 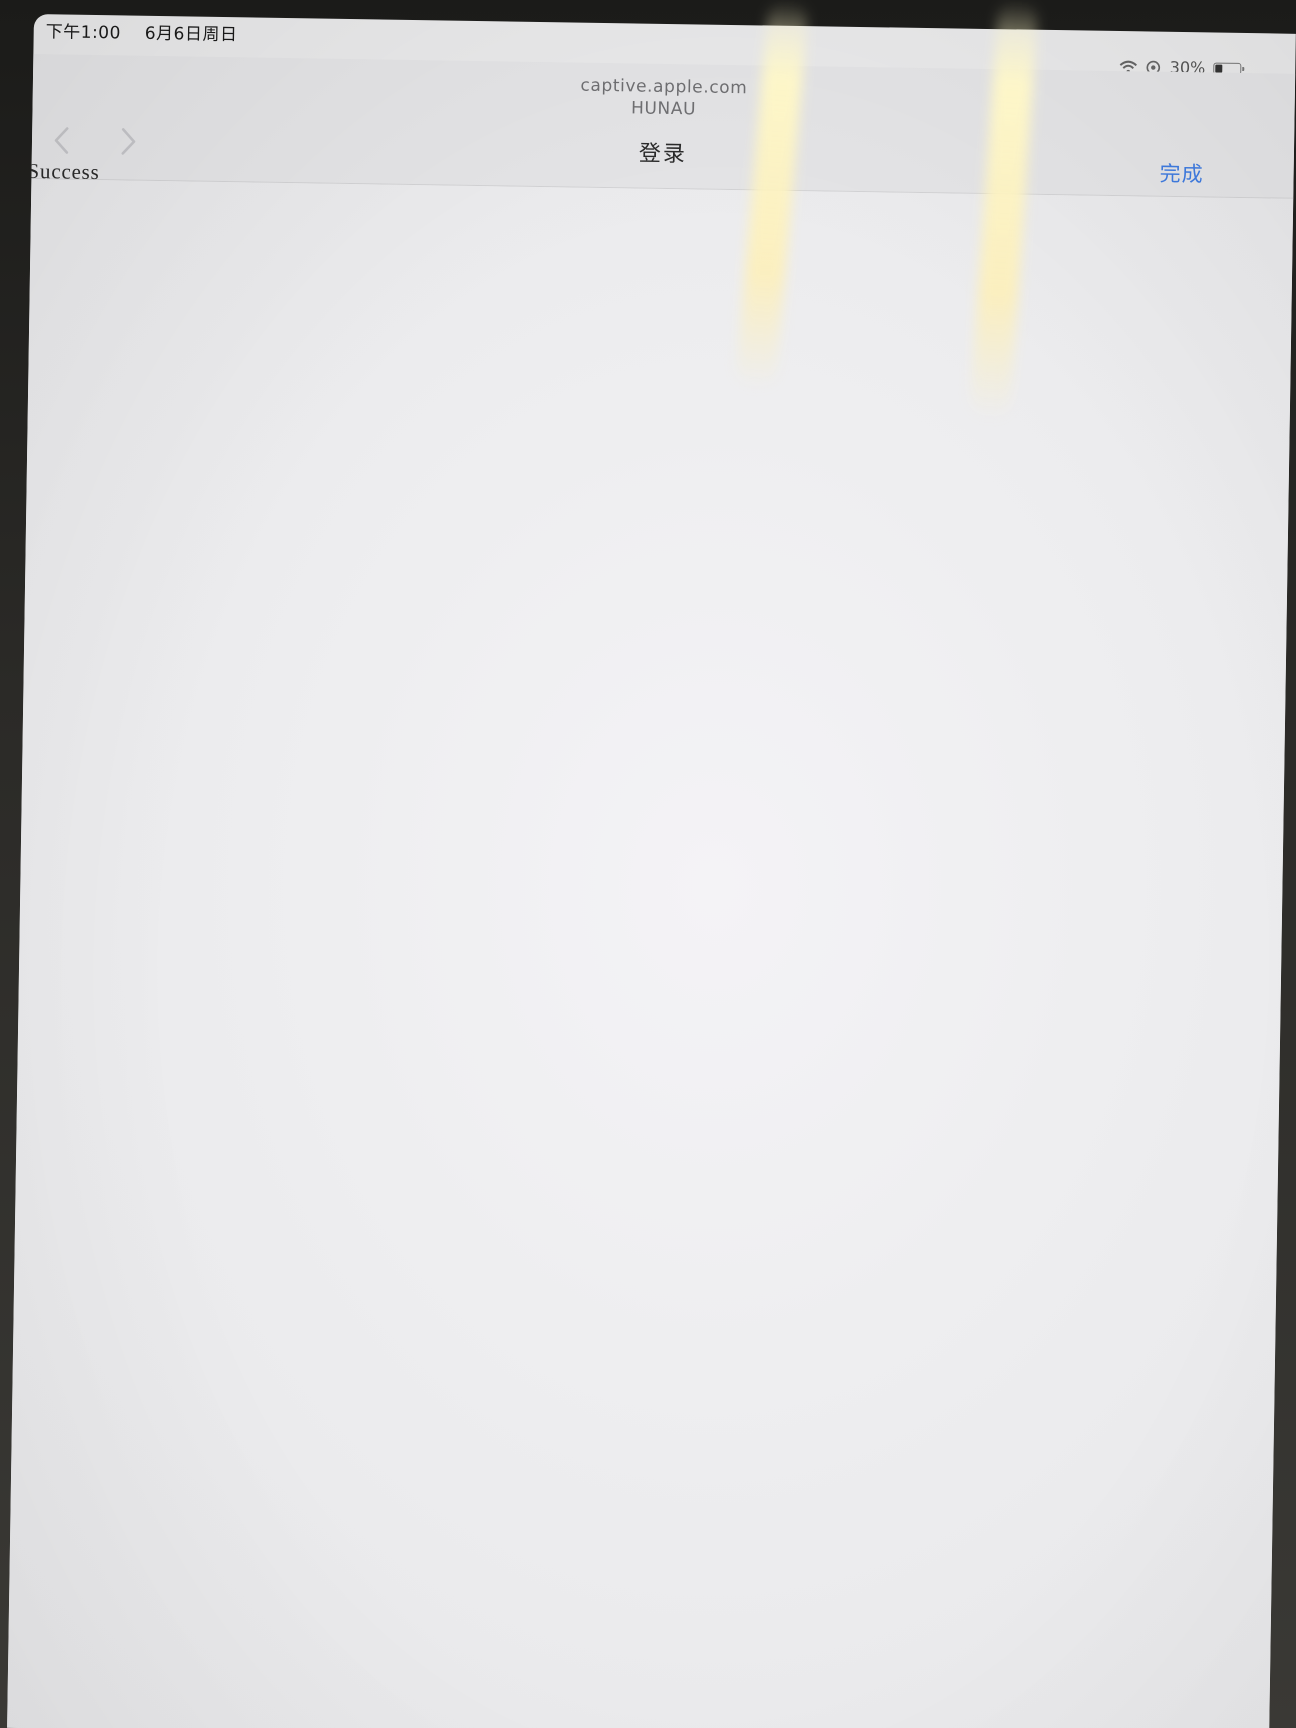 I want to click on battery-level-fill, so click(x=1218, y=68).